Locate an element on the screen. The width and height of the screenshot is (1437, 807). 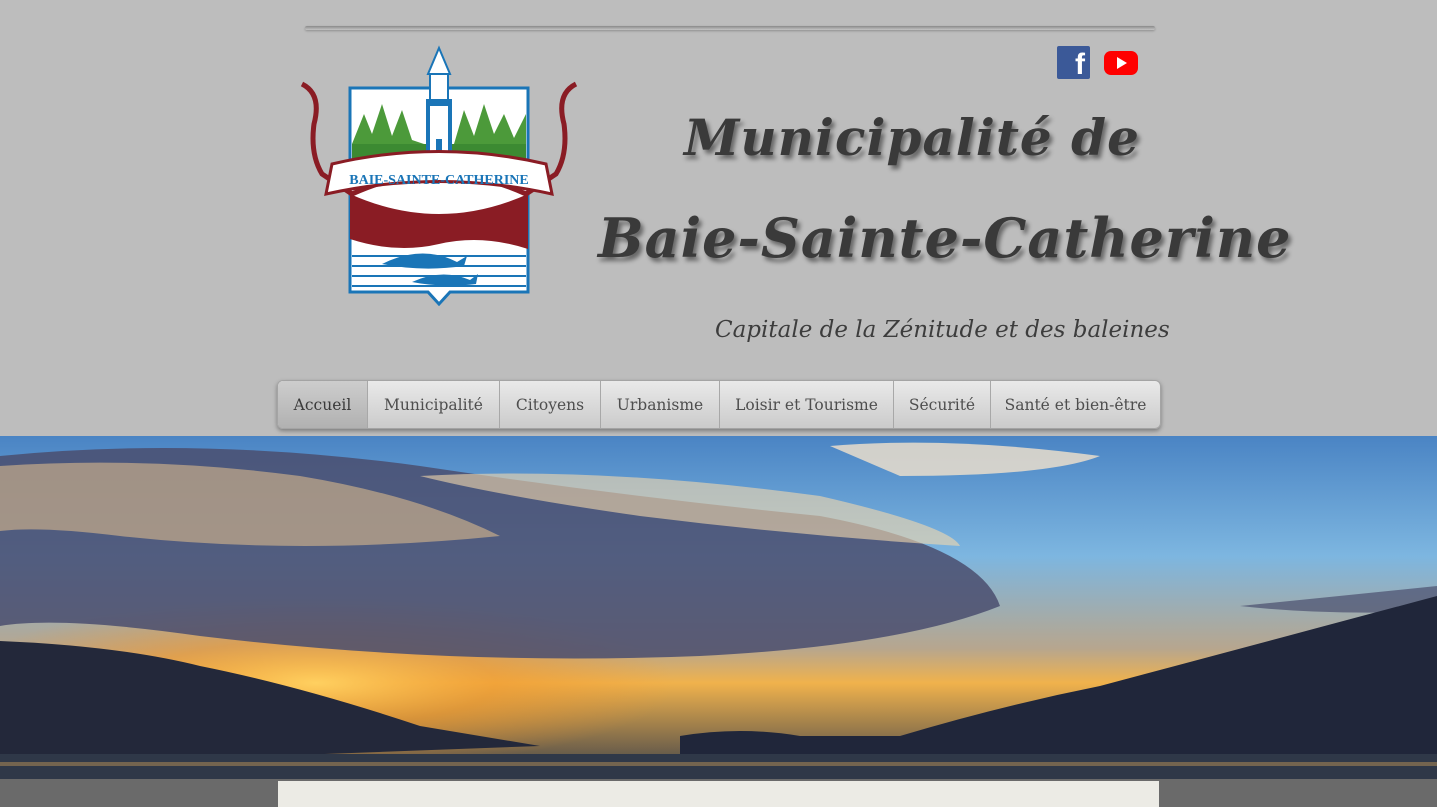
site-tagline: Capitale de la Zénitude et des baleines is located at coordinates (942, 330).